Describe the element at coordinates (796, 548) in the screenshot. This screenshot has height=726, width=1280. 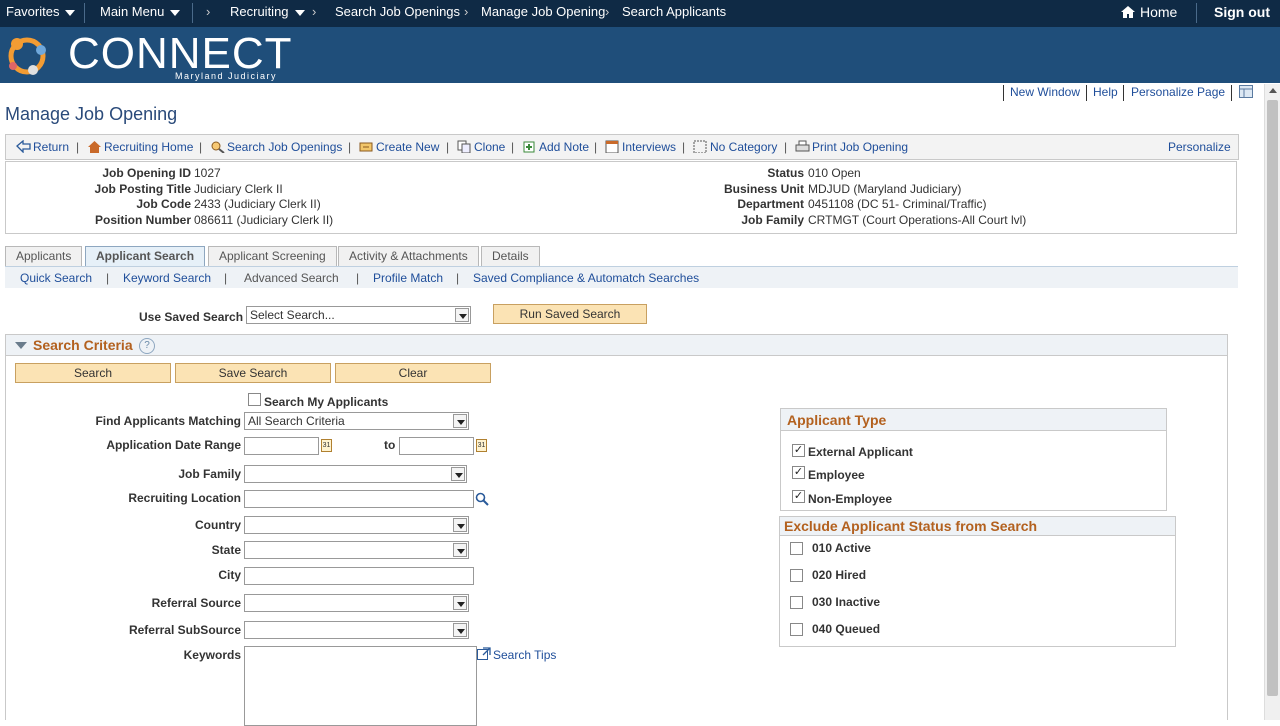
I see `status-010-active-checkbox` at that location.